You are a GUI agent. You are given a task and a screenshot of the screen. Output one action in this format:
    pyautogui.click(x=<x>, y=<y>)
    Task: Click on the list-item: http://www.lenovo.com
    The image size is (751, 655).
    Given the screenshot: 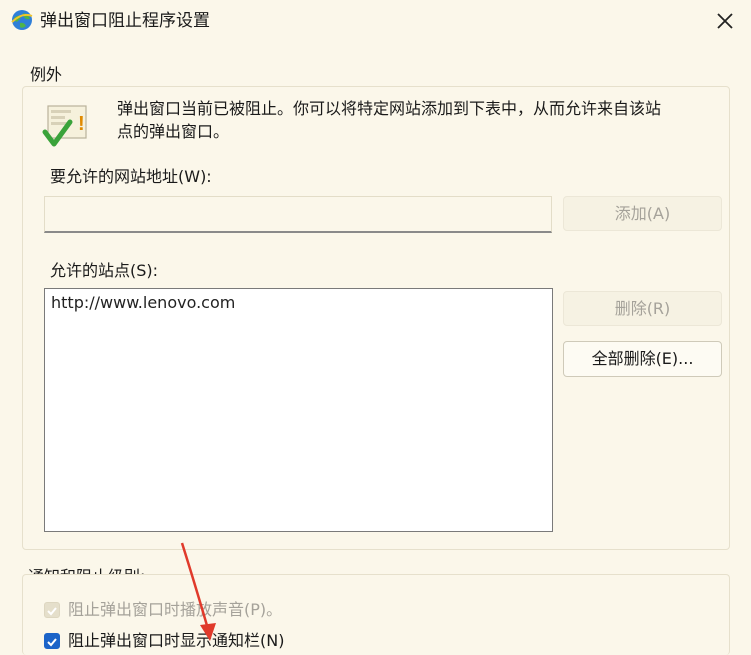 What is the action you would take?
    pyautogui.click(x=298, y=303)
    